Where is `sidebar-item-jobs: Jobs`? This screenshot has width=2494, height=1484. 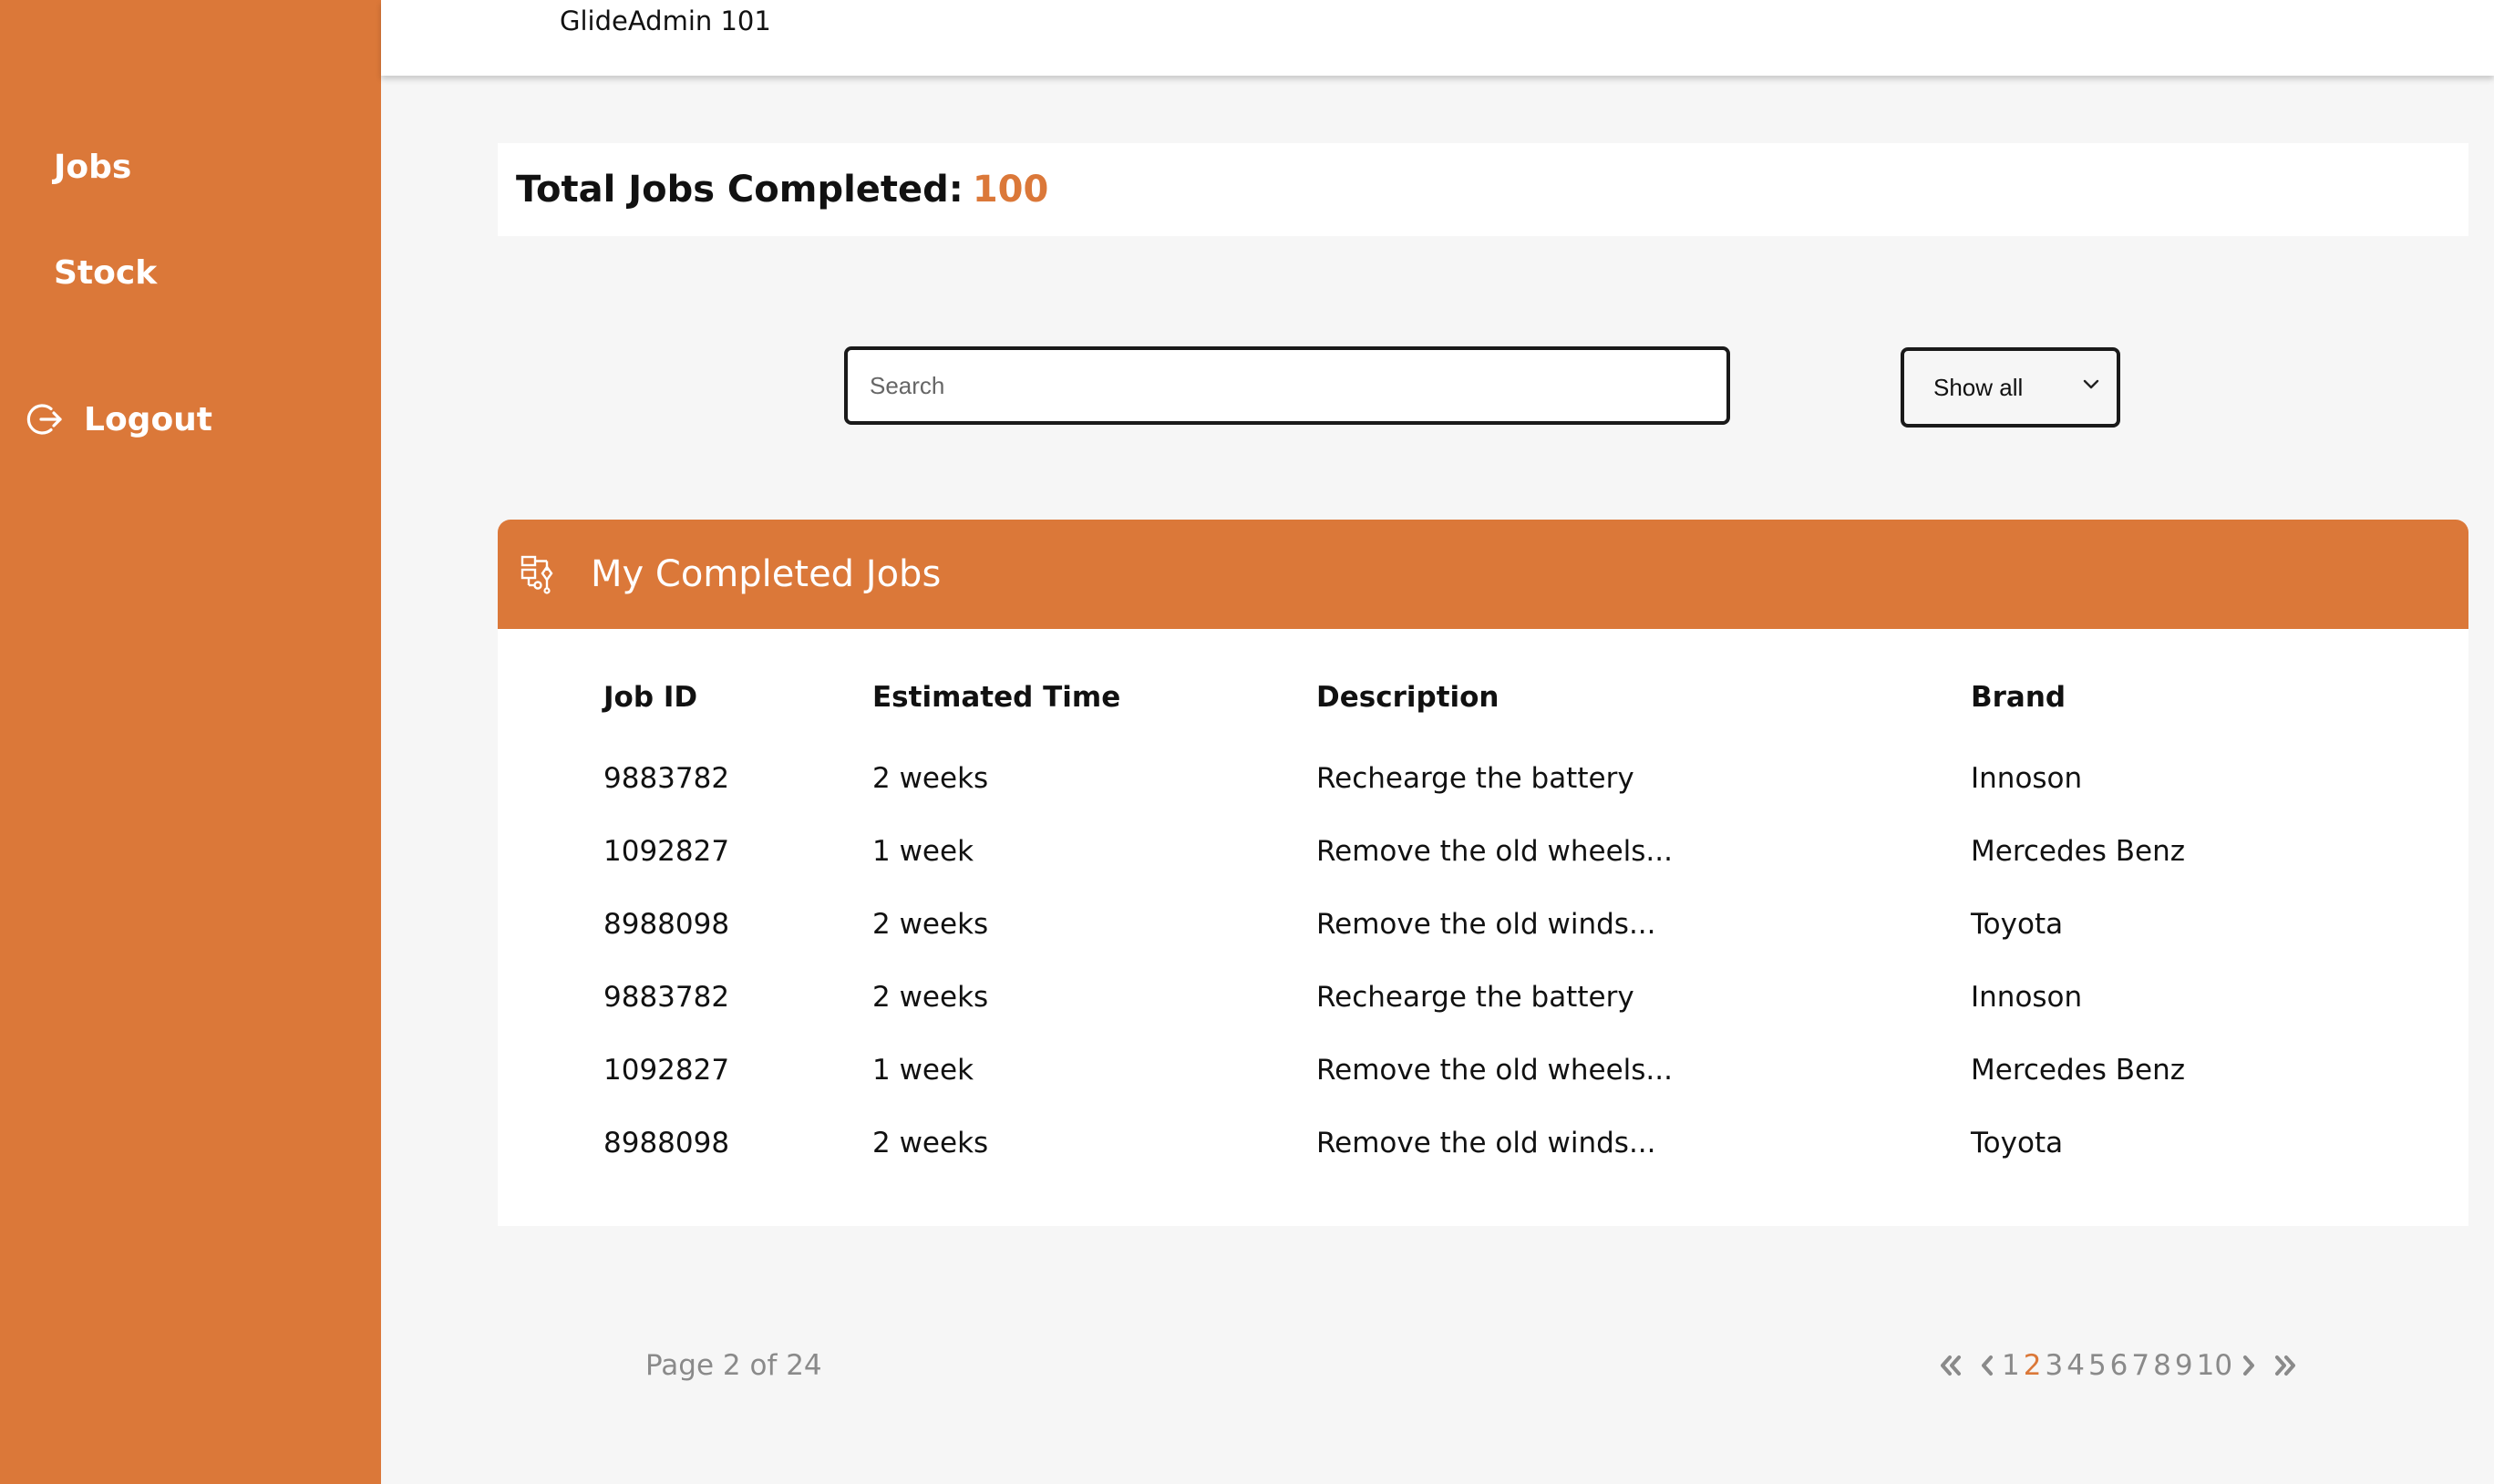
sidebar-item-jobs: Jobs is located at coordinates (93, 167).